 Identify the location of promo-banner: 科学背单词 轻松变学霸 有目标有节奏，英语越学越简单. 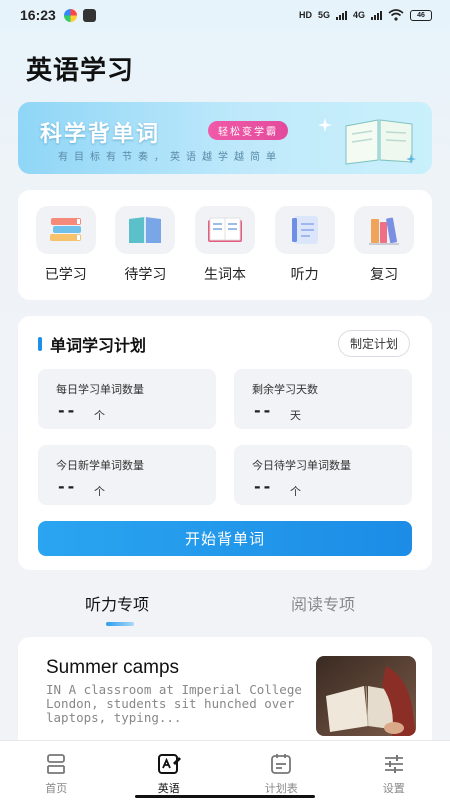
(225, 138).